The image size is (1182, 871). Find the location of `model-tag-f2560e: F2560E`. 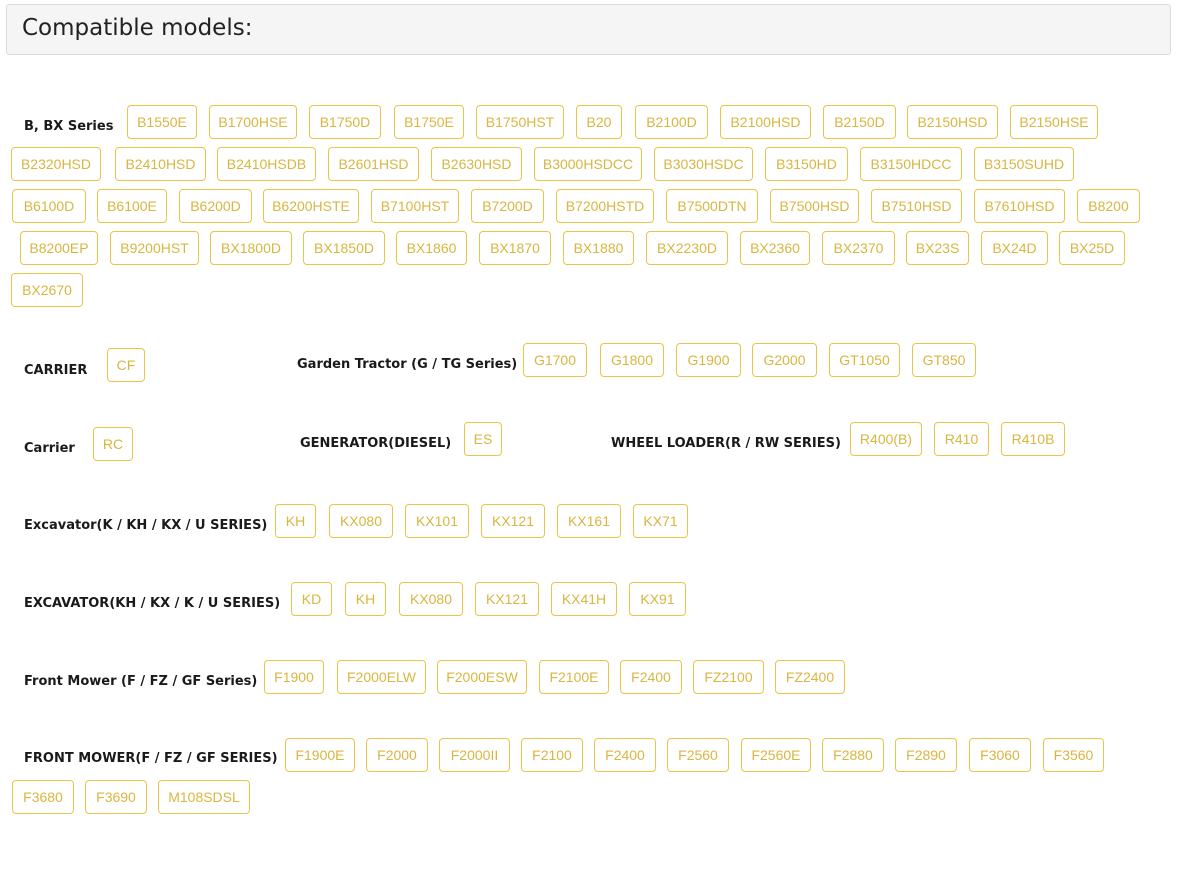

model-tag-f2560e: F2560E is located at coordinates (776, 755).